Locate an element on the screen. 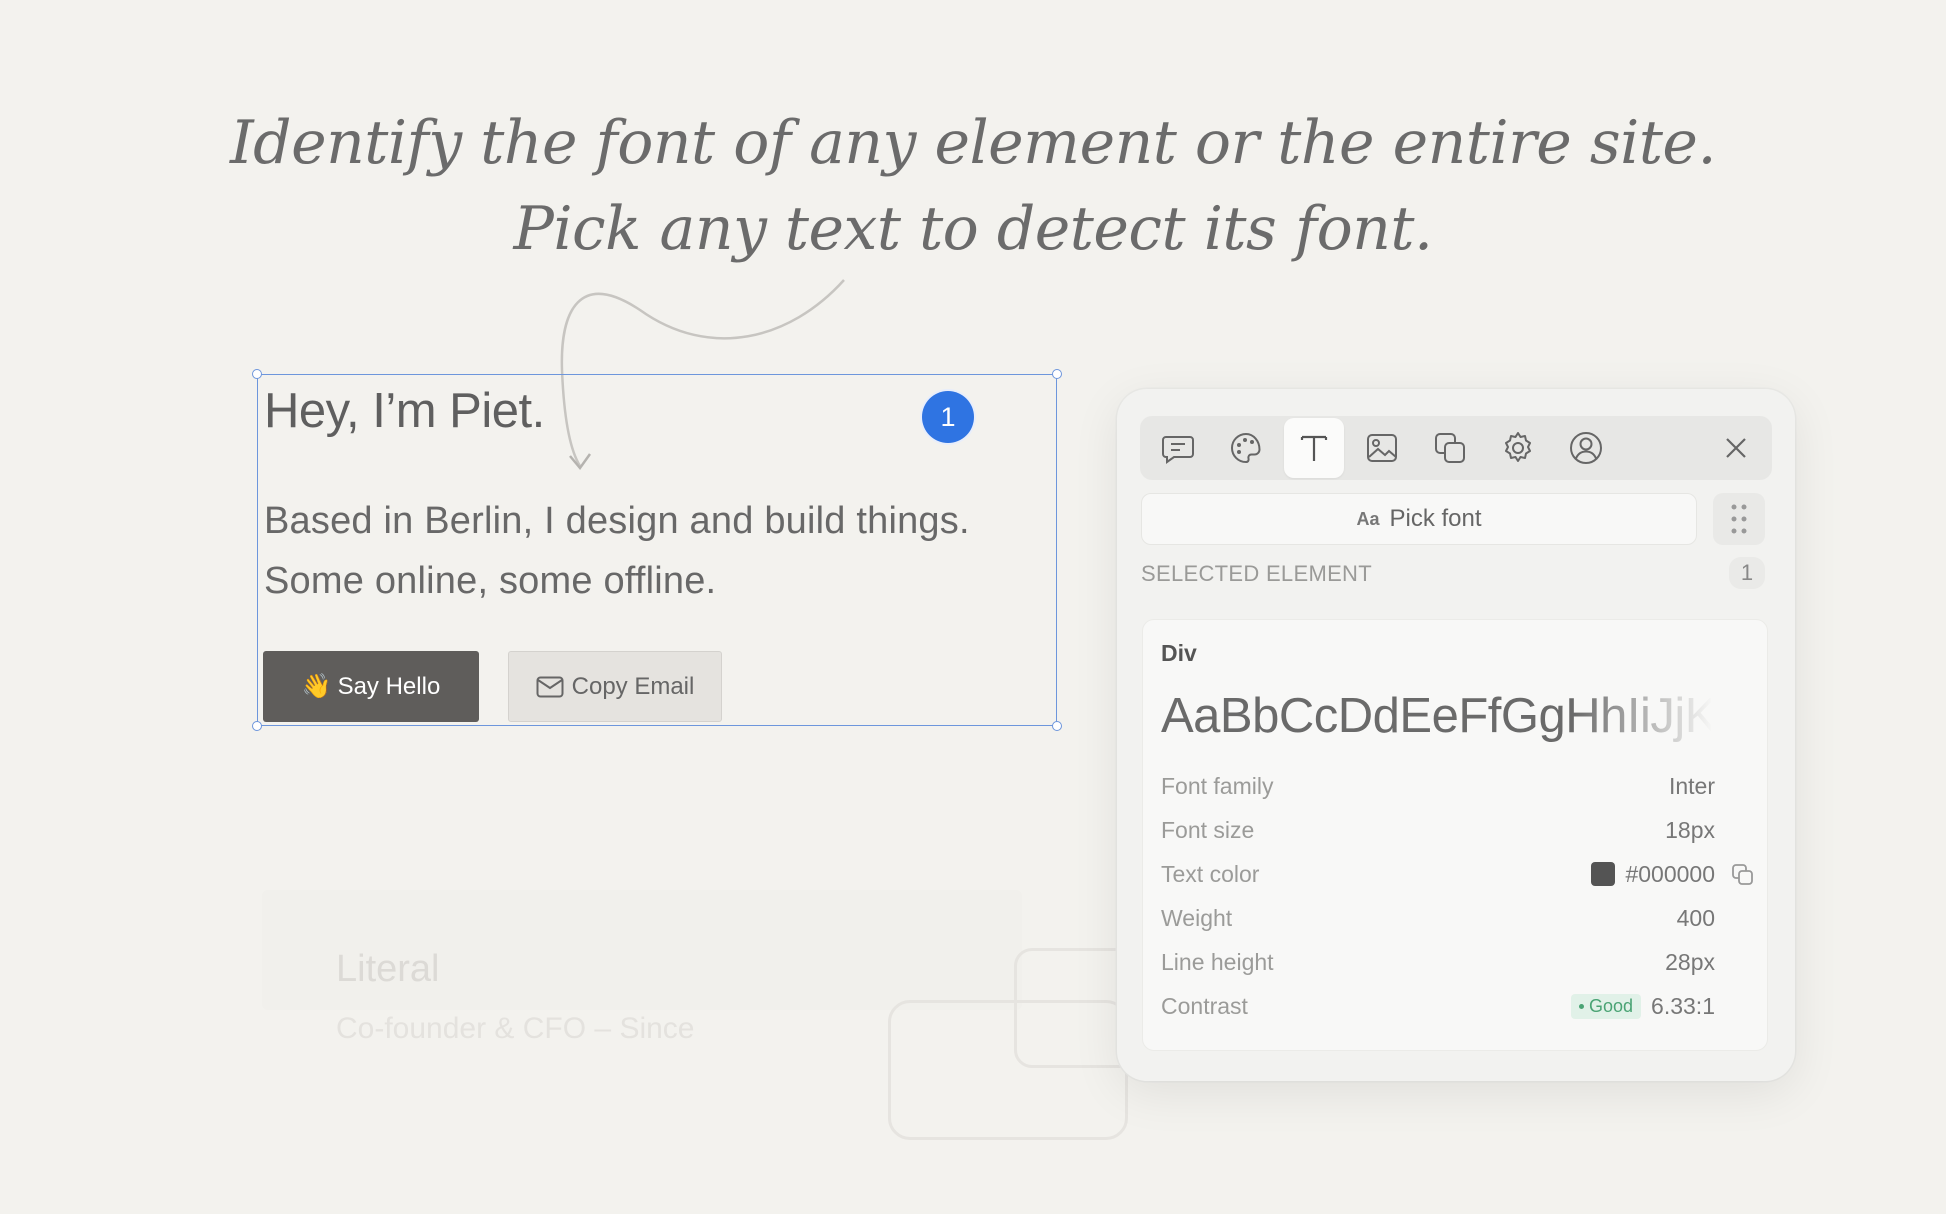 The height and width of the screenshot is (1214, 1946). row-label: Text color is located at coordinates (1210, 873).